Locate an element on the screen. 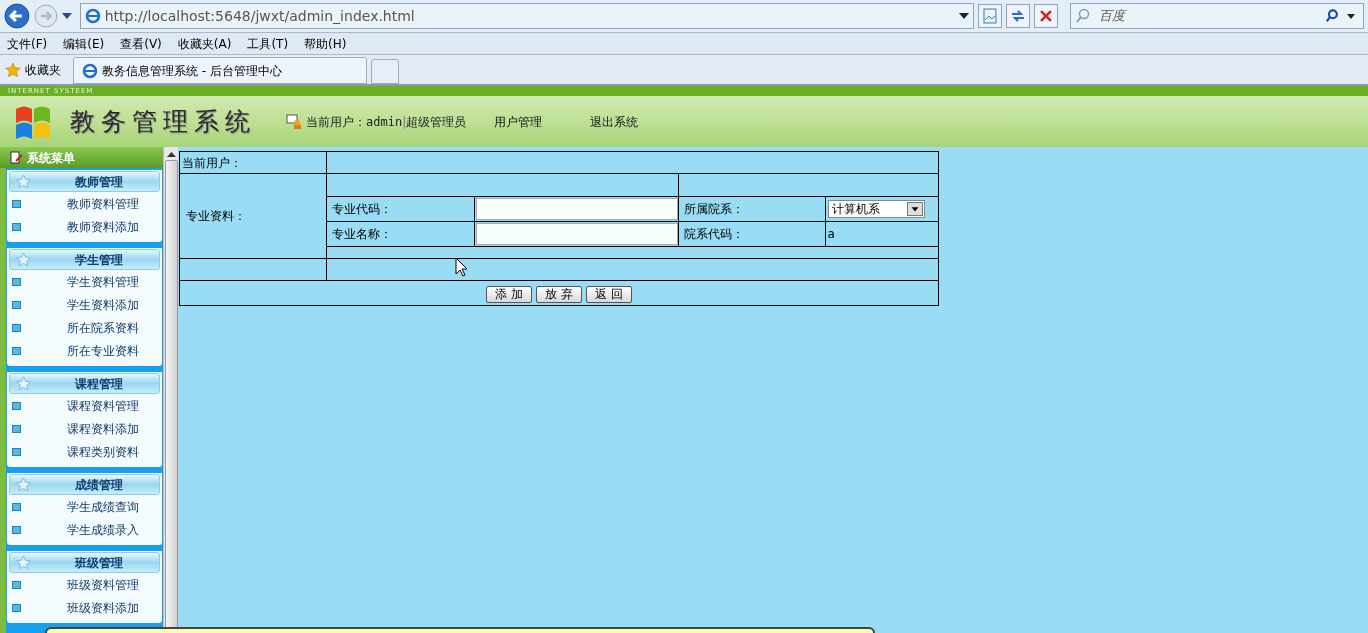 The image size is (1368, 633). scroll-up-icon is located at coordinates (171, 154).